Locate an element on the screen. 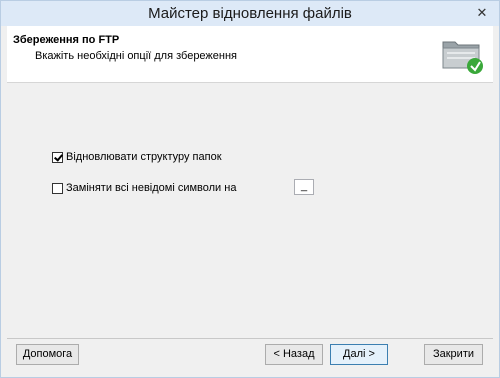  restore-structure-option: Відновлювати структуру папок is located at coordinates (137, 157).